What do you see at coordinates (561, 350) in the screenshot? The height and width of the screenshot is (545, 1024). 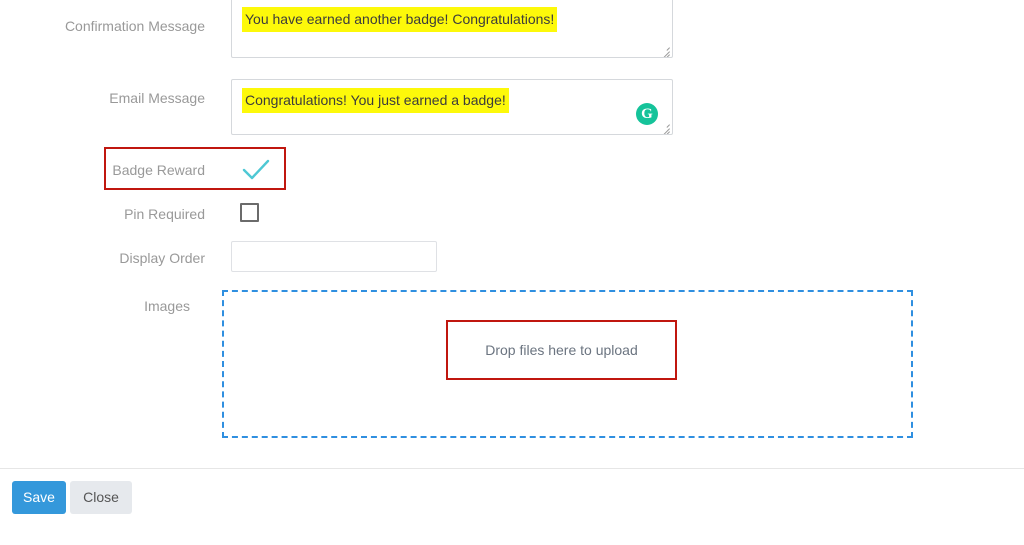 I see `drop-files-label: Drop files here to upload` at bounding box center [561, 350].